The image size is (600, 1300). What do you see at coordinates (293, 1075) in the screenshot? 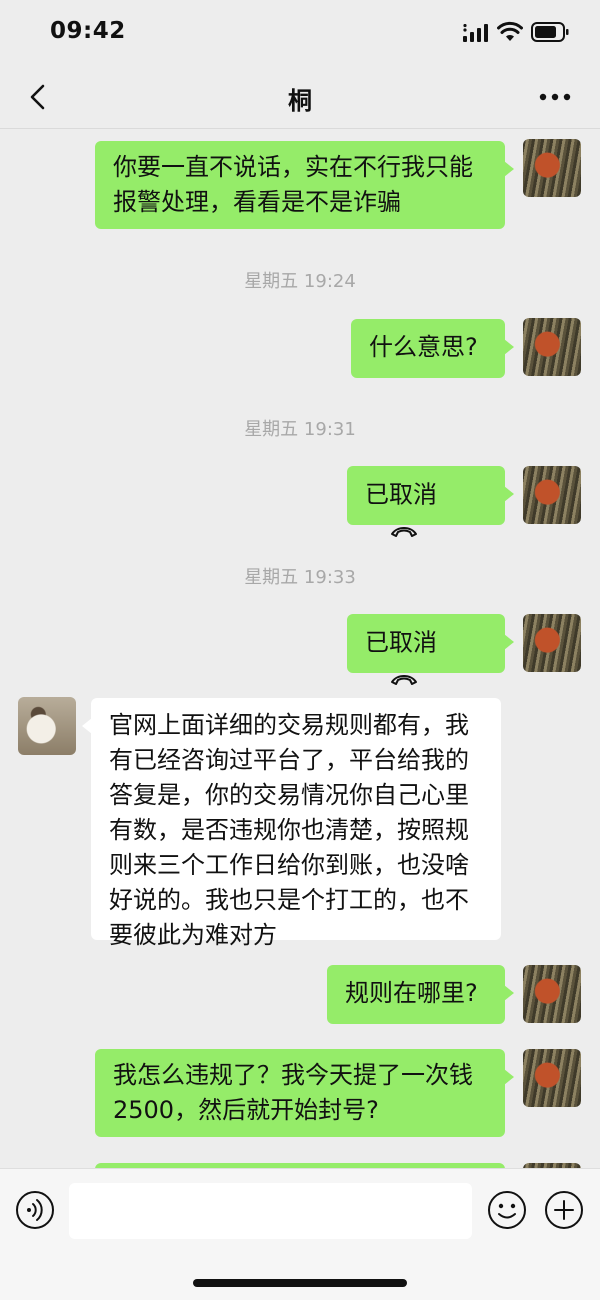
I see `message-text: 我怎么违规了？我今天提了一次钱` at bounding box center [293, 1075].